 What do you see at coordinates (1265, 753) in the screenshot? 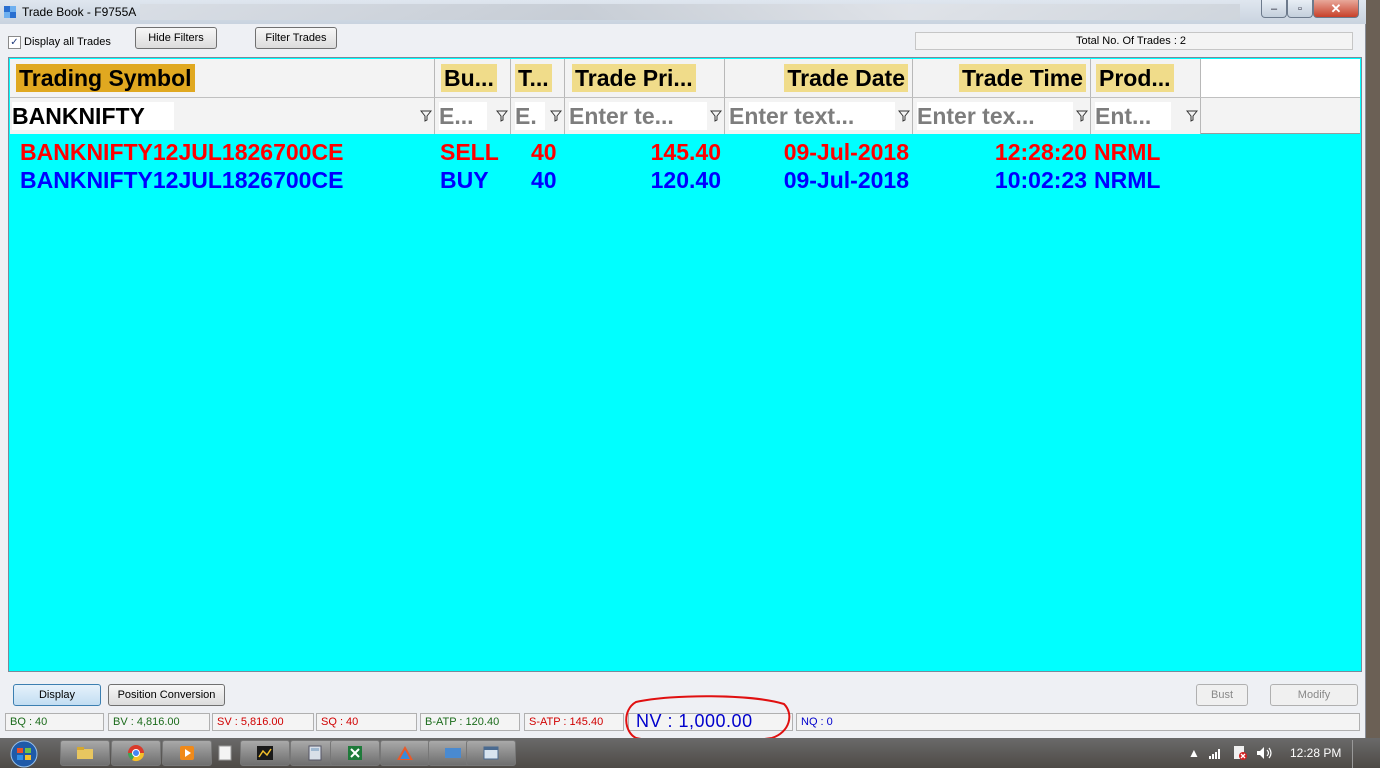
I see `tray-volume-icon` at bounding box center [1265, 753].